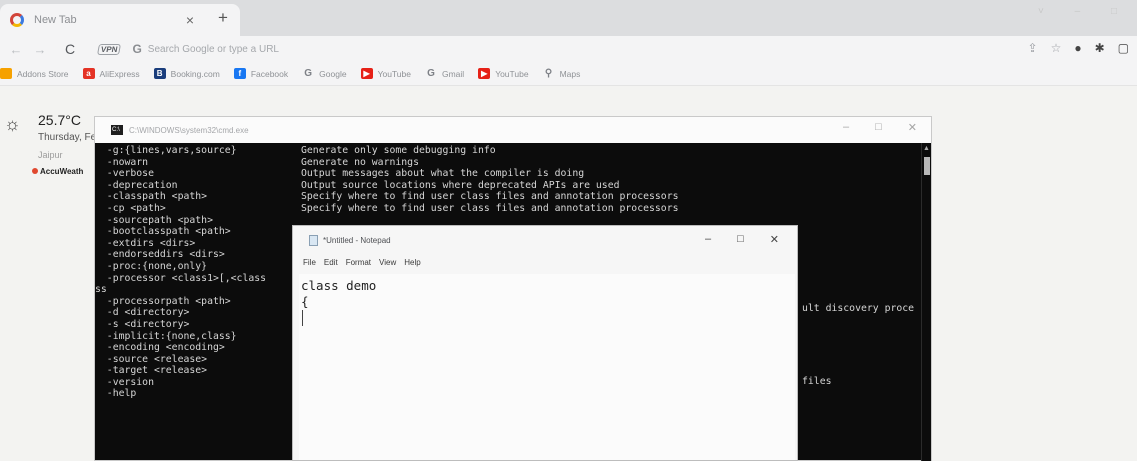  Describe the element at coordinates (1033, 48) in the screenshot. I see `share-icon: ⇪` at that location.